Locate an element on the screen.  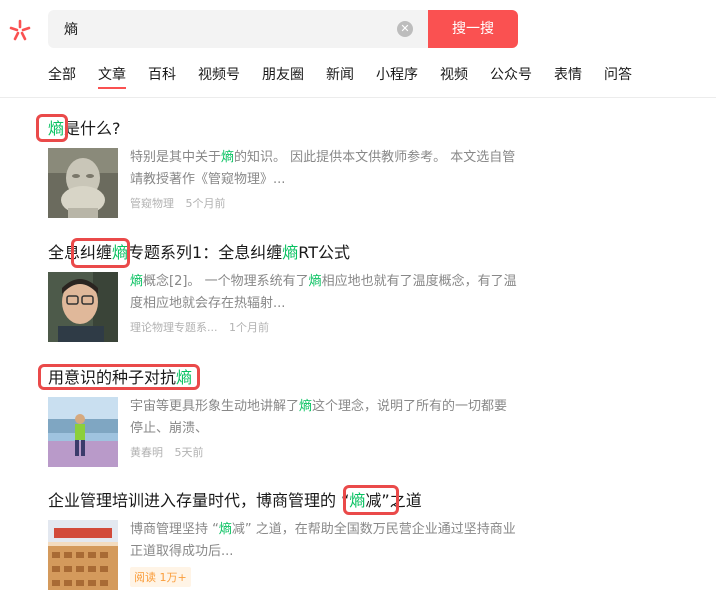
text-segment: 概念[2]。 一个物理系统有了 is located at coordinates (226, 281).